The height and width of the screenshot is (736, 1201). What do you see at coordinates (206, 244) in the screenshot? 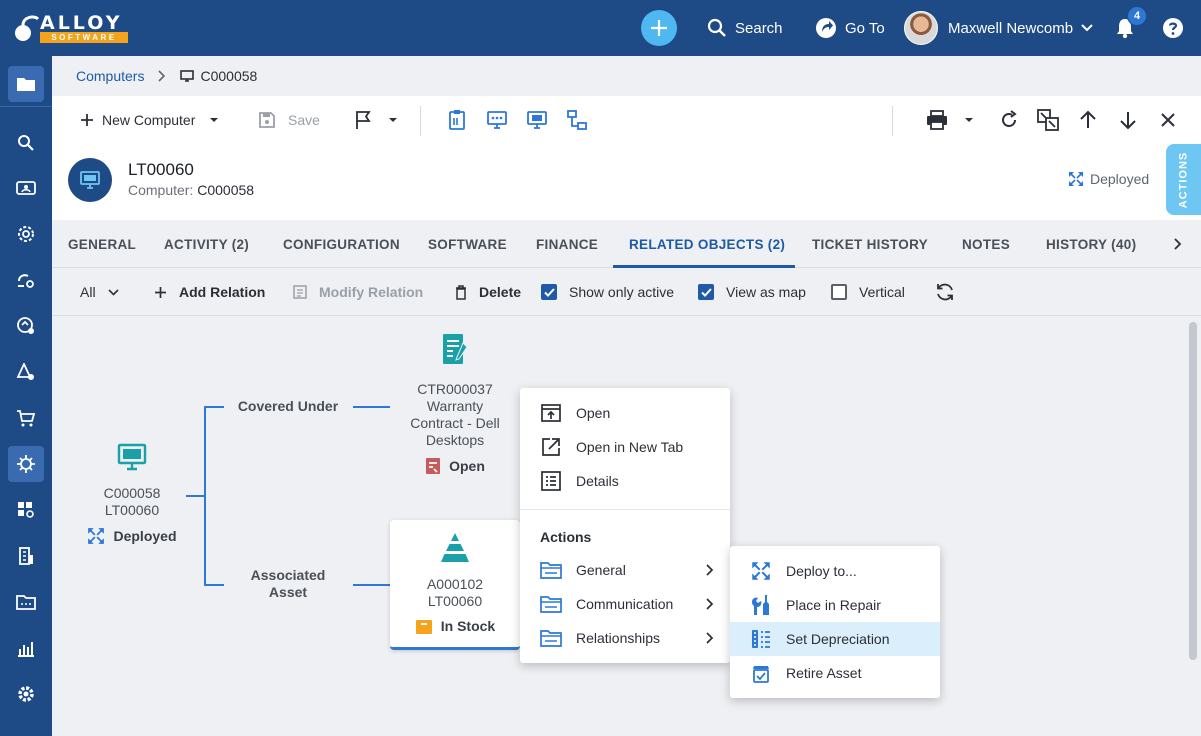
I see `tab-activity: ACTIVITY (2)` at bounding box center [206, 244].